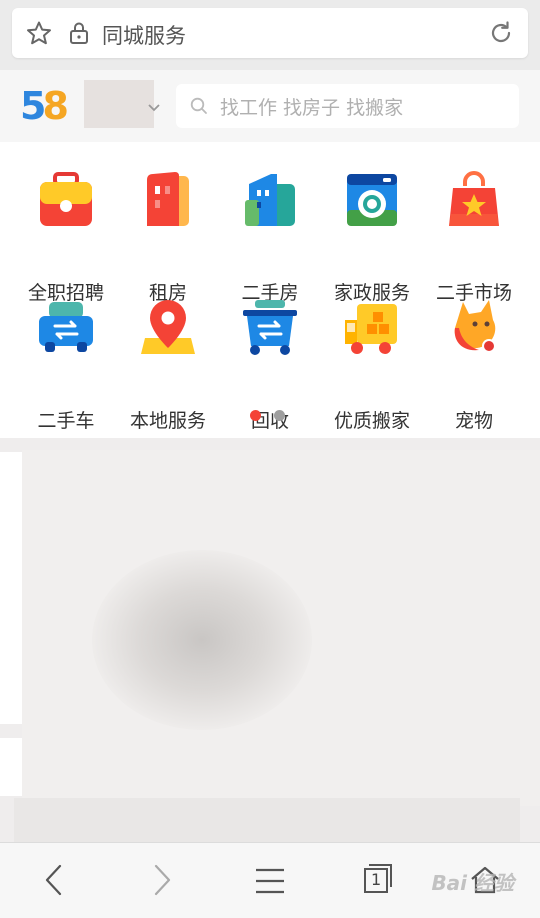  Describe the element at coordinates (270, 365) in the screenshot. I see `category-recycle: 回收` at that location.